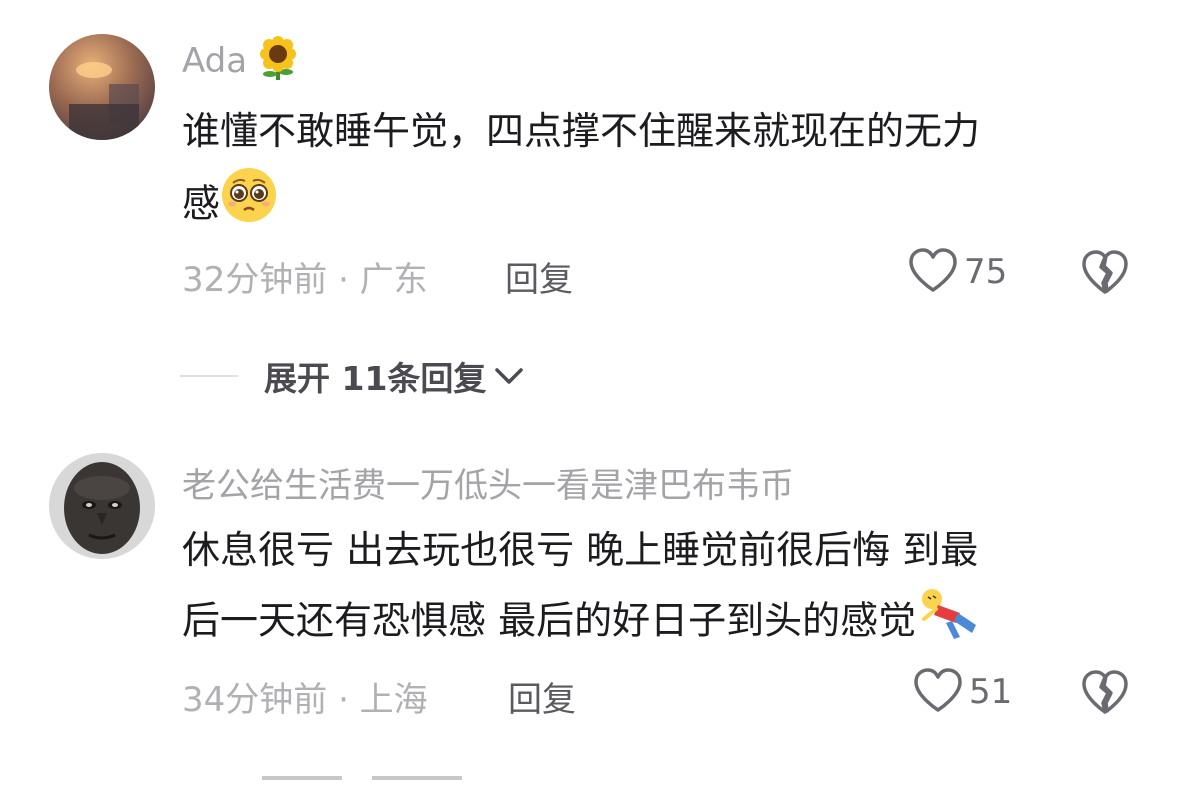  What do you see at coordinates (488, 482) in the screenshot?
I see `username: 老公给生活费一万低头一看是津巴布韦币` at bounding box center [488, 482].